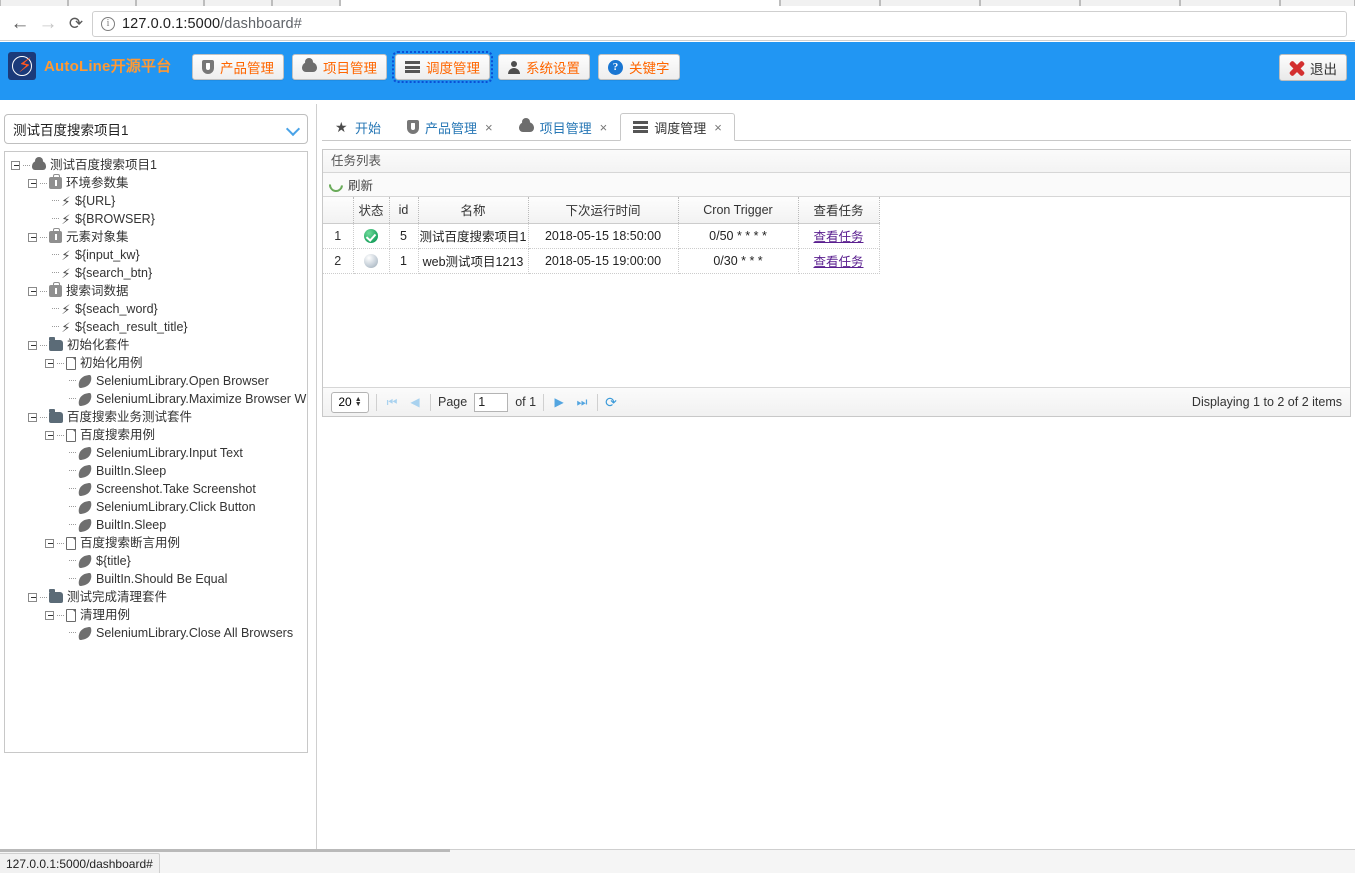  Describe the element at coordinates (453, 67) in the screenshot. I see `nav-button-schedule-label: 调度管理` at that location.